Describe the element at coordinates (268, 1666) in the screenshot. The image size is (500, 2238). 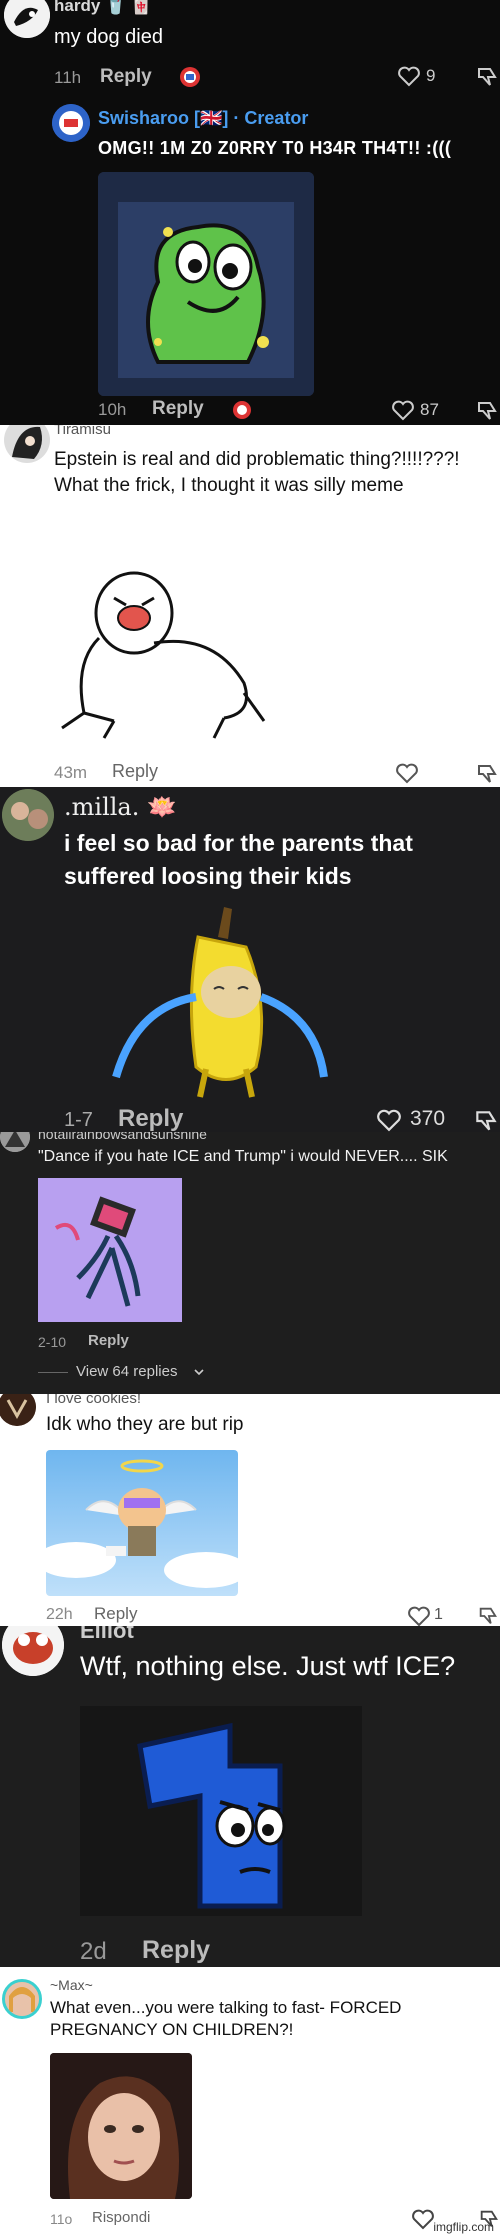
I see `comment-text: Wtf, nothing else. Just wtf ICE?` at that location.